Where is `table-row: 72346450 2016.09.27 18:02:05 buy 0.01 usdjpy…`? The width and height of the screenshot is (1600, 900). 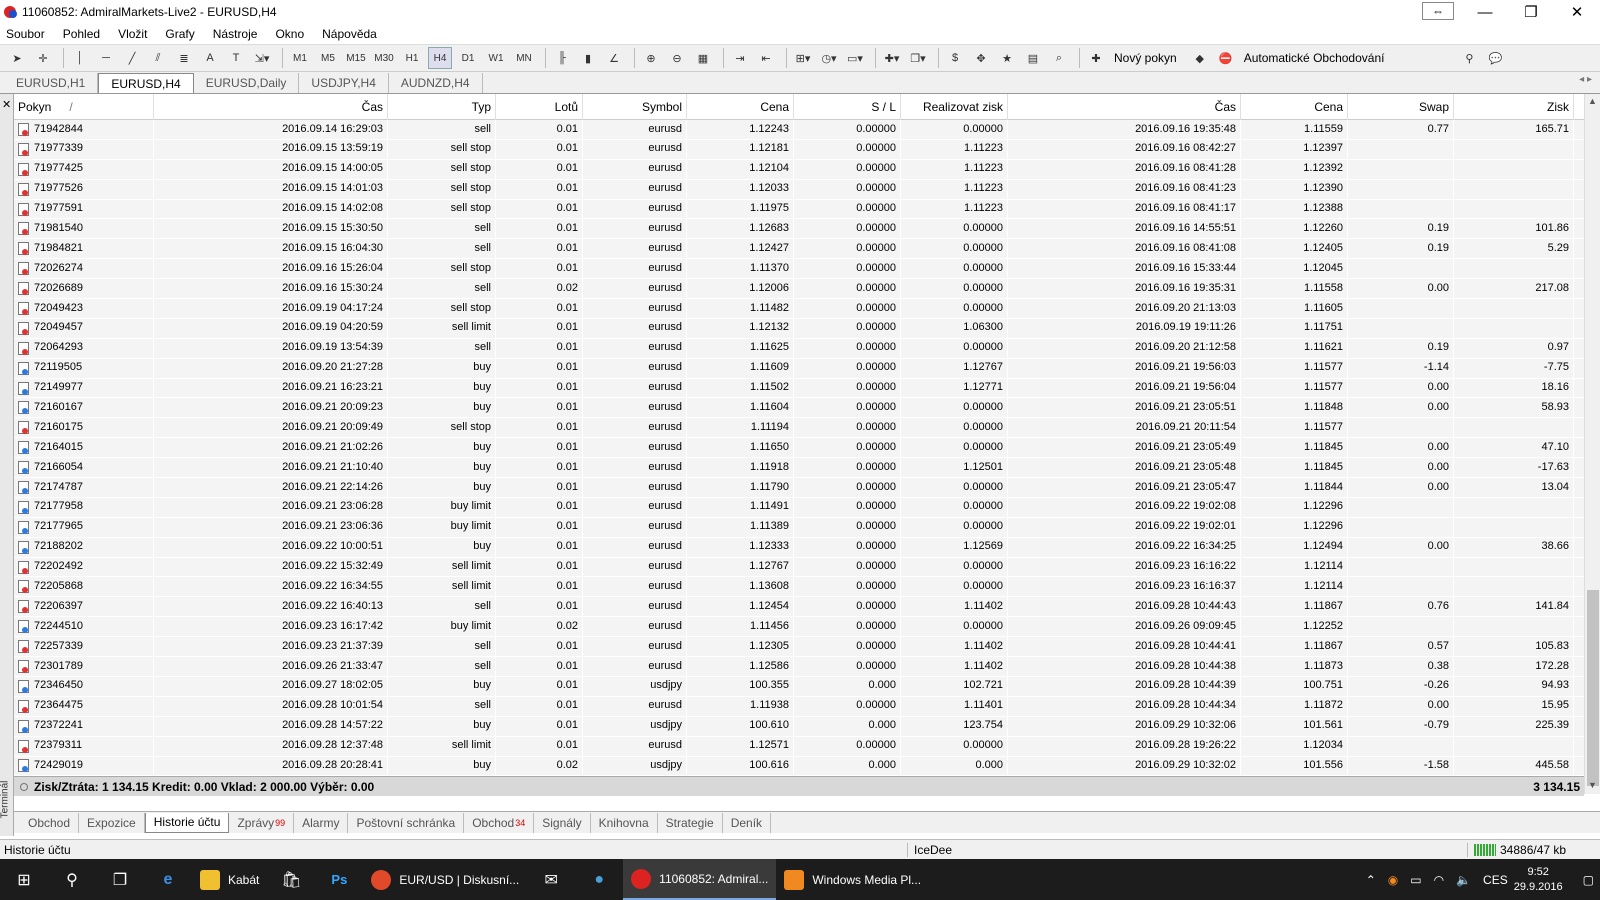 table-row: 72346450 2016.09.27 18:02:05 buy 0.01 usdjpy… is located at coordinates (799, 686).